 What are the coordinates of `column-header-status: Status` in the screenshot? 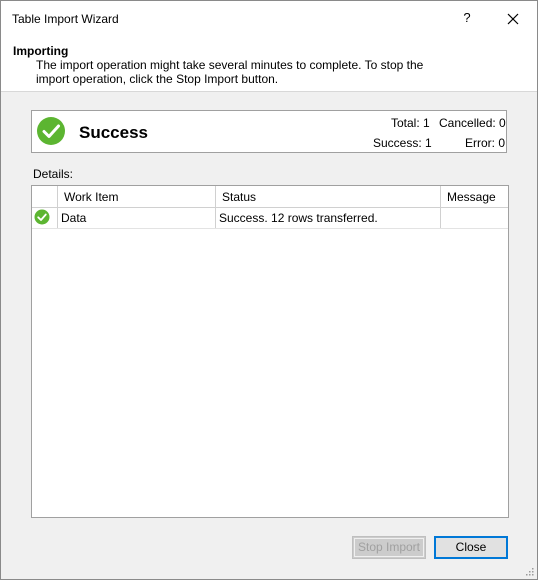 It's located at (239, 197).